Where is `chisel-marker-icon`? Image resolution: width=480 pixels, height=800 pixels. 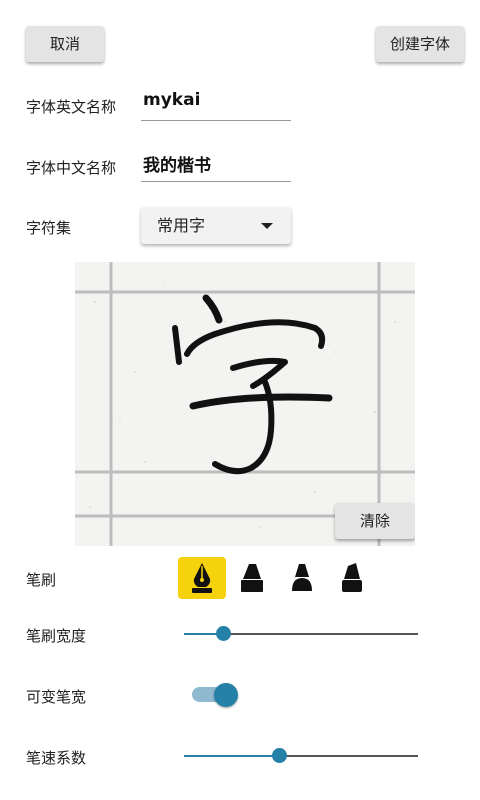 chisel-marker-icon is located at coordinates (352, 577).